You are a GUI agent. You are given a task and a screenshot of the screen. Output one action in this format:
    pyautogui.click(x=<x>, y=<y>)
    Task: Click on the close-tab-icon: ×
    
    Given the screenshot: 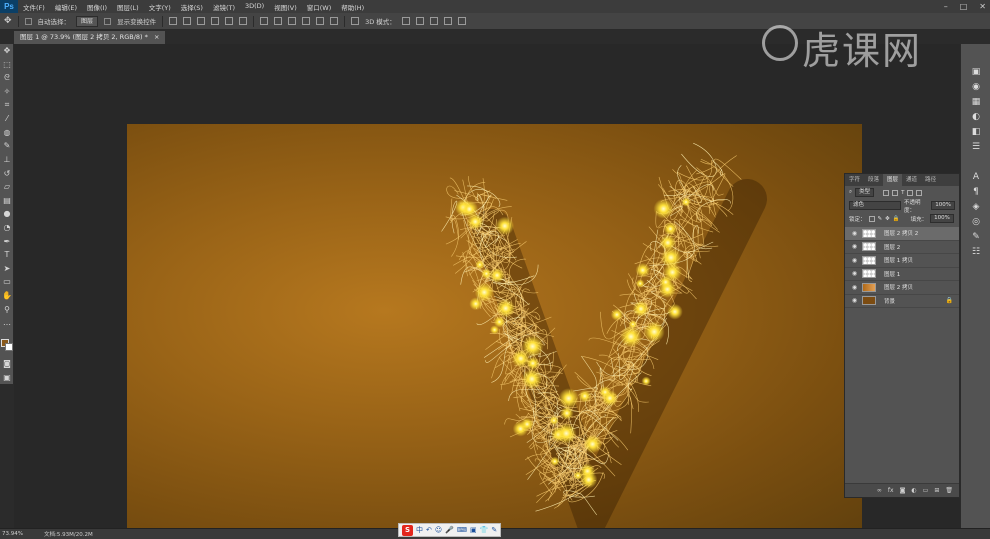 What is the action you would take?
    pyautogui.click(x=156, y=37)
    